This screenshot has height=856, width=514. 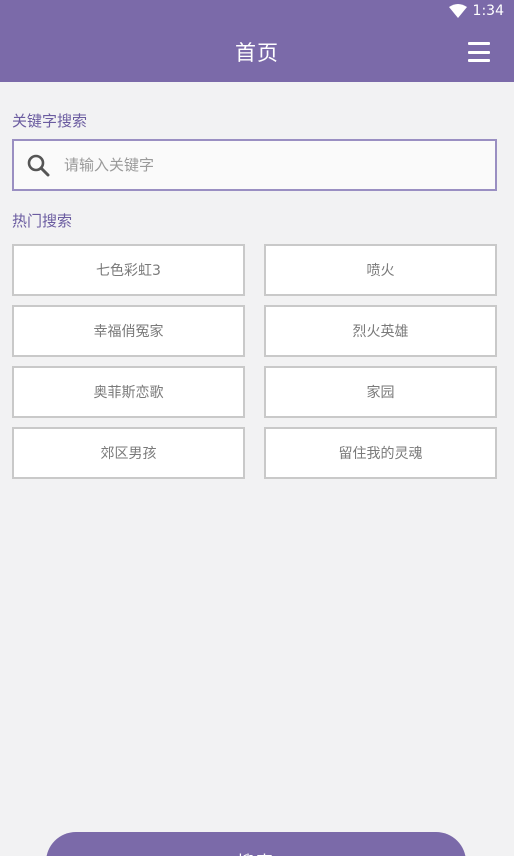 What do you see at coordinates (380, 270) in the screenshot?
I see `hot-search-item: 喷火` at bounding box center [380, 270].